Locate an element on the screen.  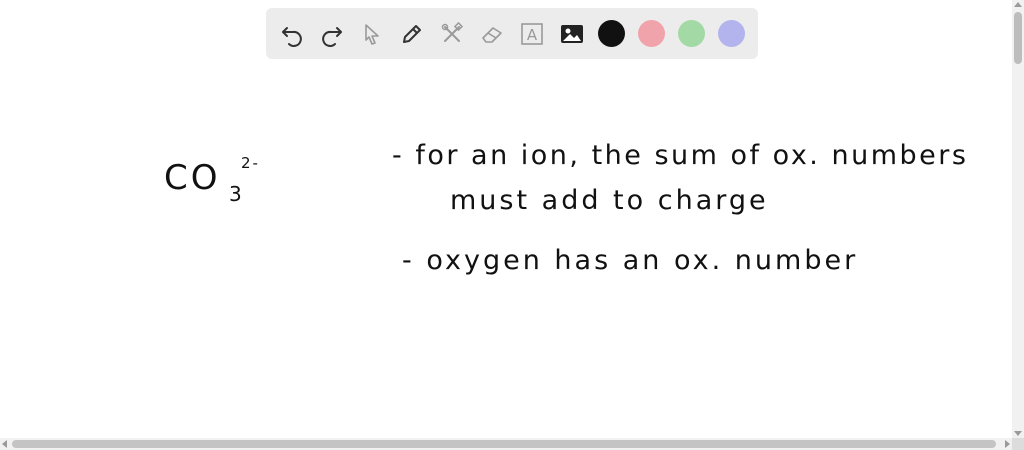
tools-cross-icon is located at coordinates (452, 31).